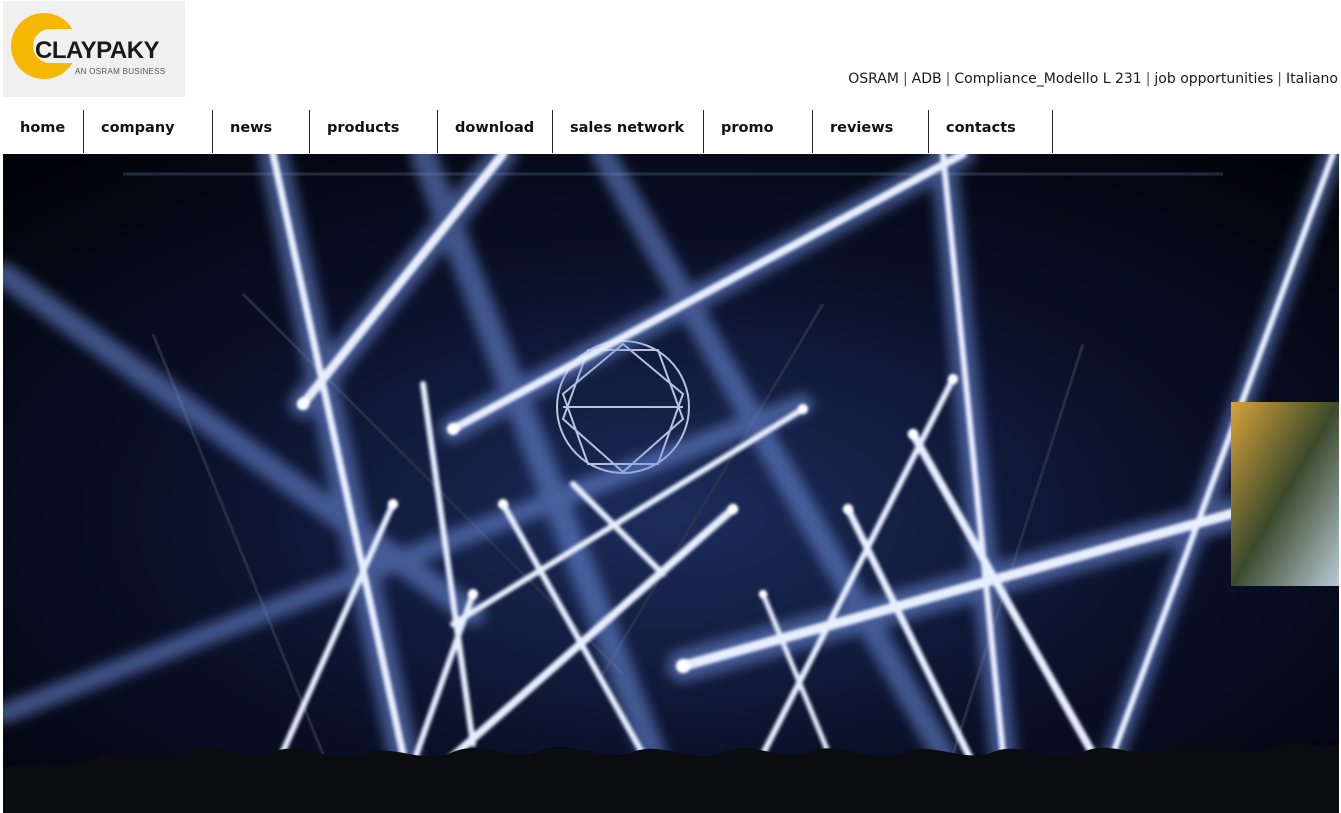  Describe the element at coordinates (148, 131) in the screenshot. I see `nav-item-company: company` at that location.